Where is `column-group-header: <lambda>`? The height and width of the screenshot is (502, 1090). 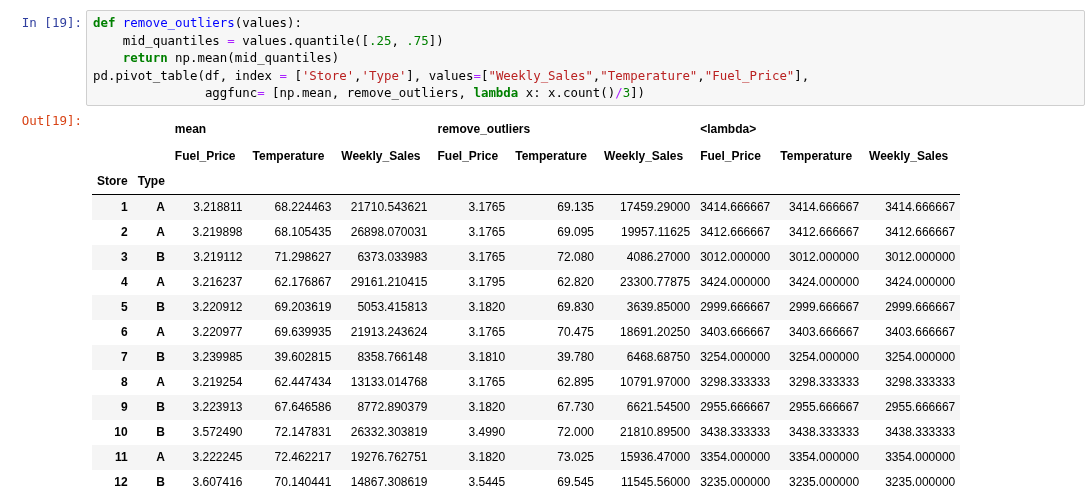 column-group-header: <lambda> is located at coordinates (728, 128).